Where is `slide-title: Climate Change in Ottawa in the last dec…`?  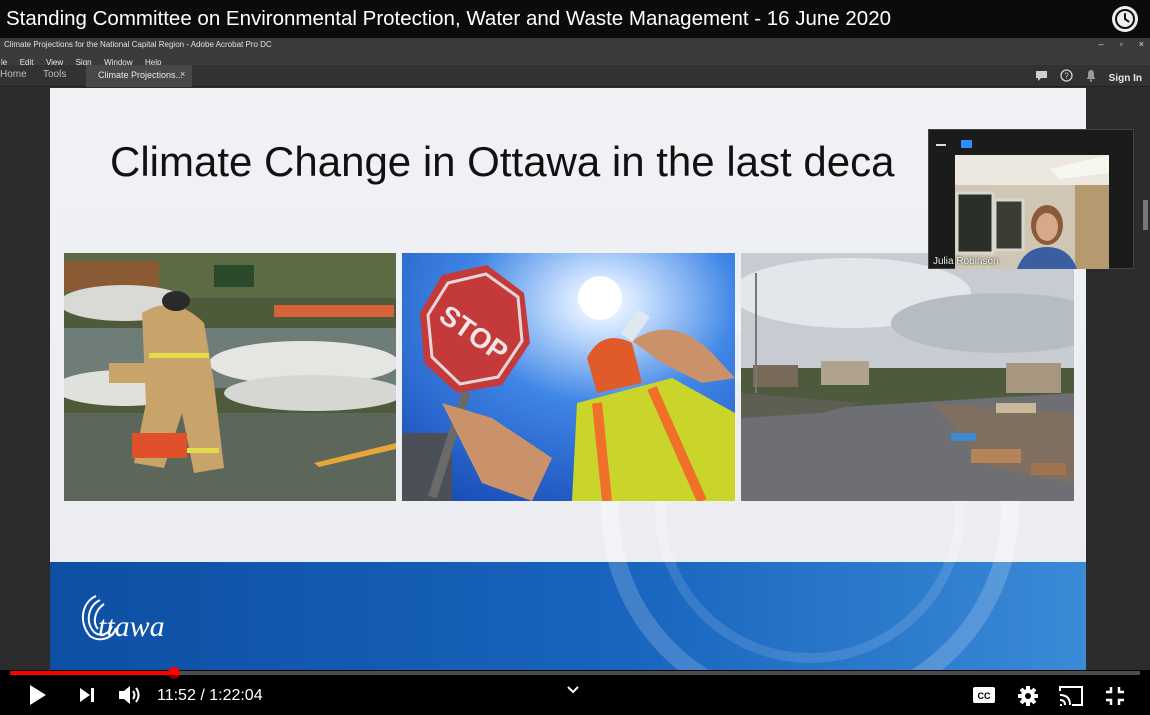 slide-title: Climate Change in Ottawa in the last dec… is located at coordinates (502, 161).